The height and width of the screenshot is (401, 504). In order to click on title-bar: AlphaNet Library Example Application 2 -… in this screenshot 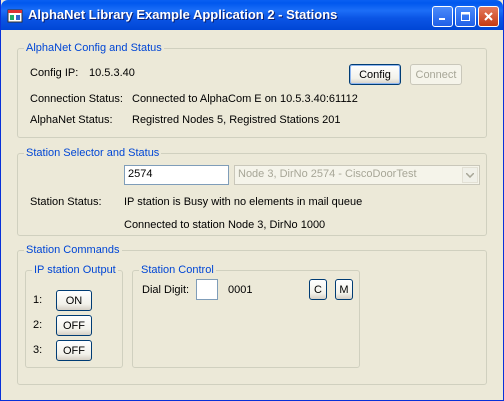, I will do `click(252, 15)`.